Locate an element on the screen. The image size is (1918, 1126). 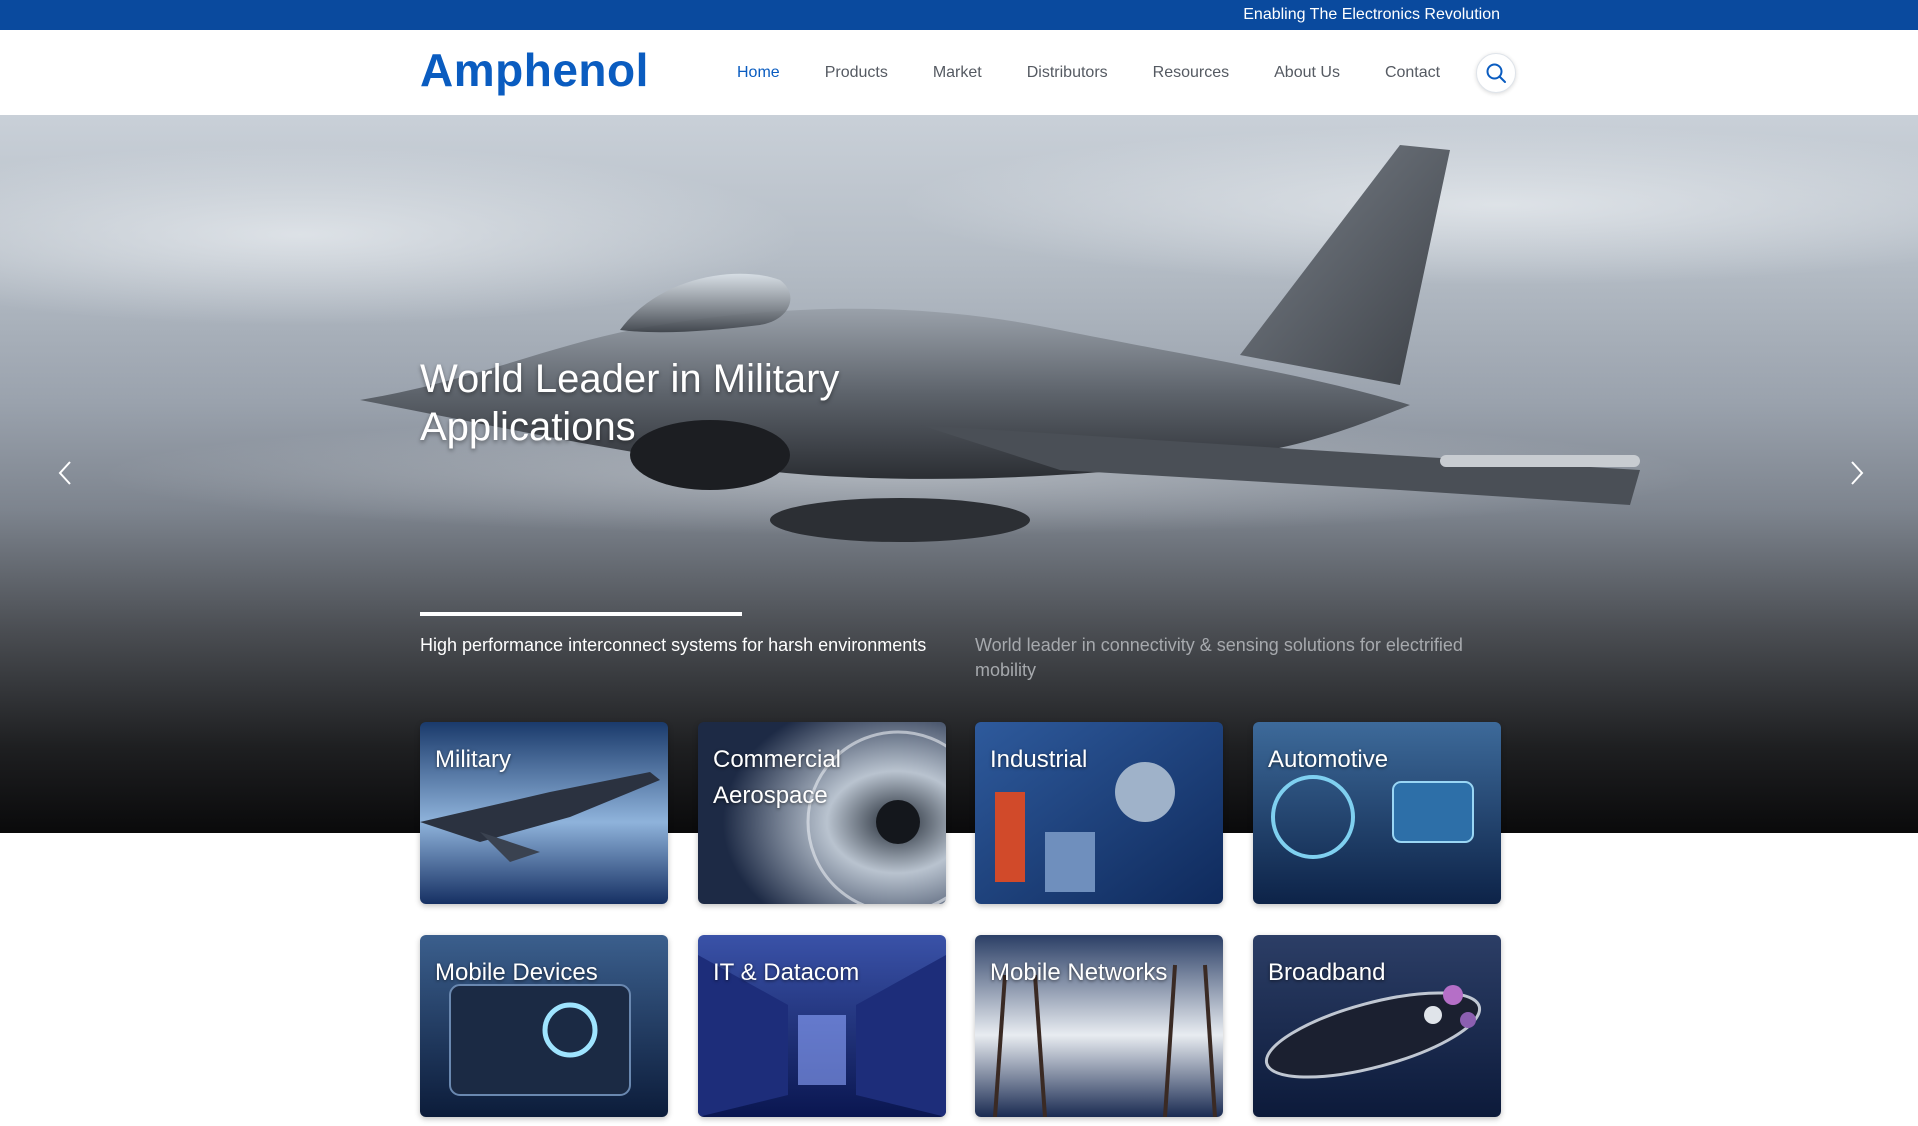
nav-about-us: About Us is located at coordinates (1307, 73).